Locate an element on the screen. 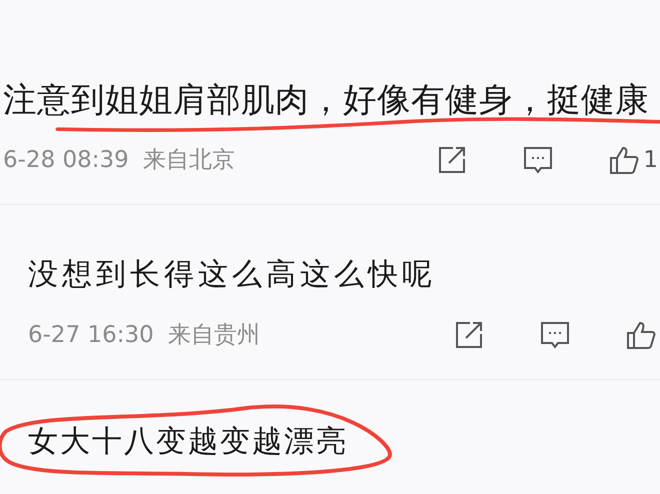 This screenshot has width=660, height=494. like-count: 1 is located at coordinates (650, 159).